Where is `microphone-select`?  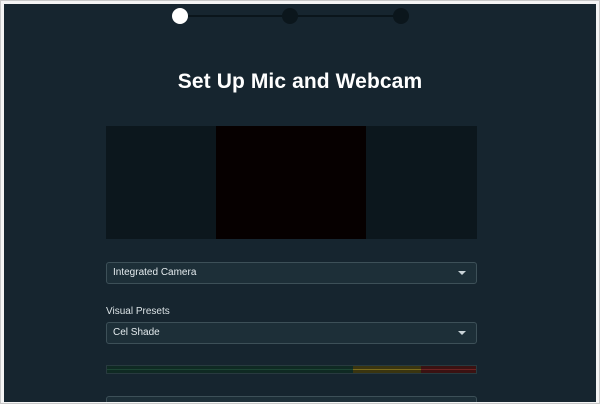 microphone-select is located at coordinates (291, 399).